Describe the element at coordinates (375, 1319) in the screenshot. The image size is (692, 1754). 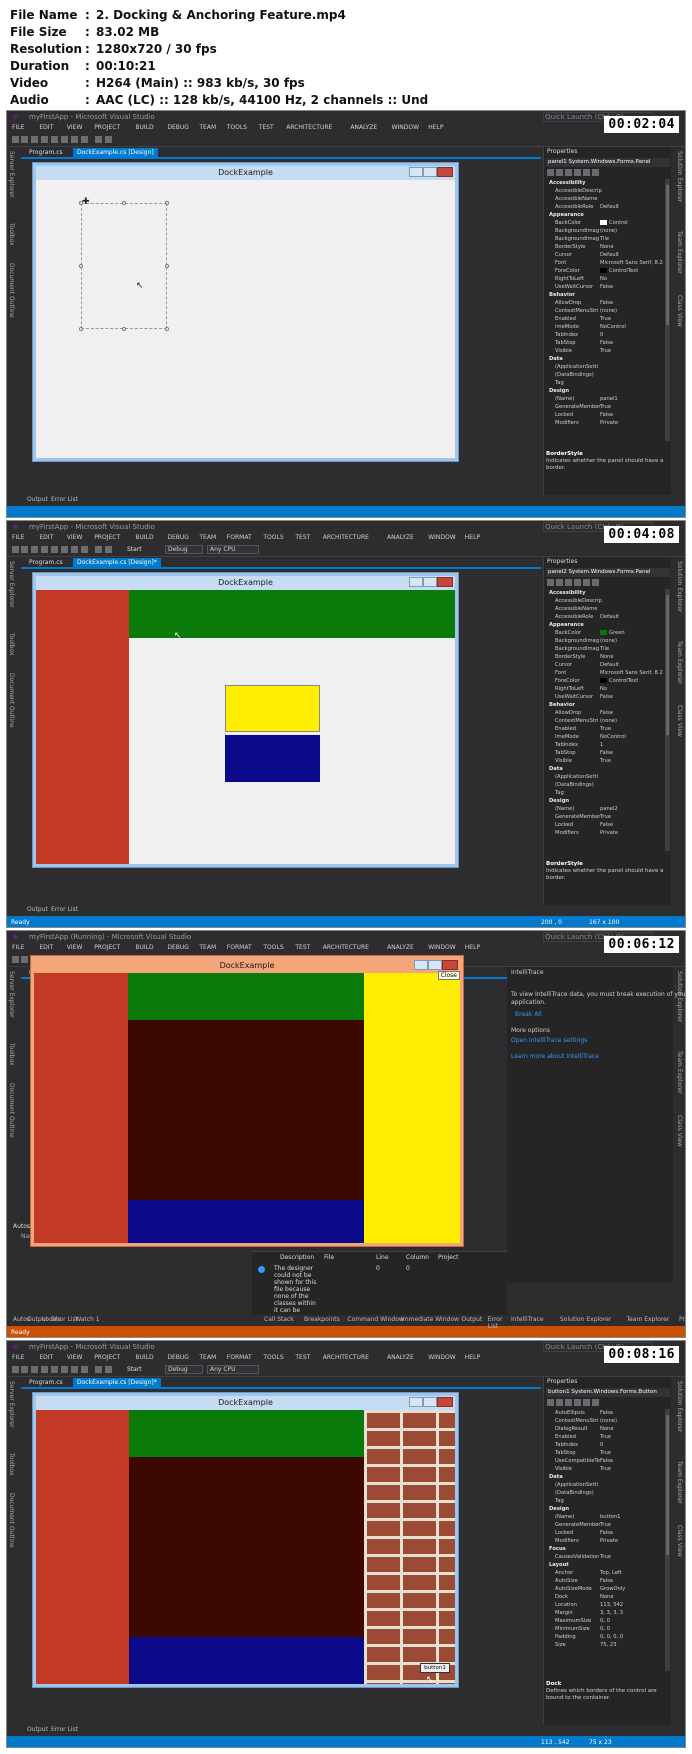
I see `tab-command-window: Command Window` at that location.